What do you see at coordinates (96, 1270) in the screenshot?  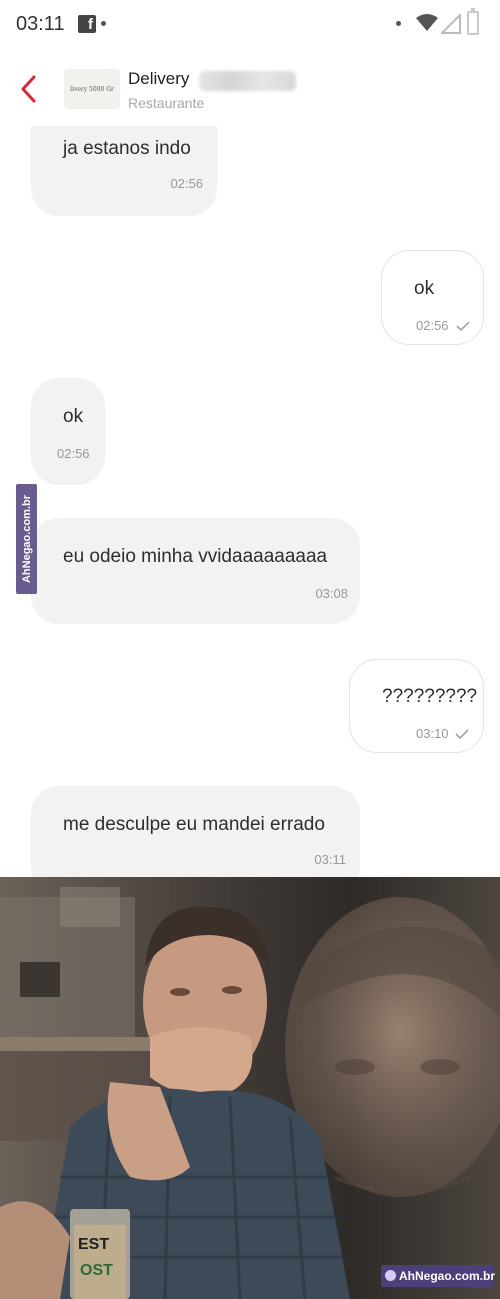 I see `glass-text-2: OST` at bounding box center [96, 1270].